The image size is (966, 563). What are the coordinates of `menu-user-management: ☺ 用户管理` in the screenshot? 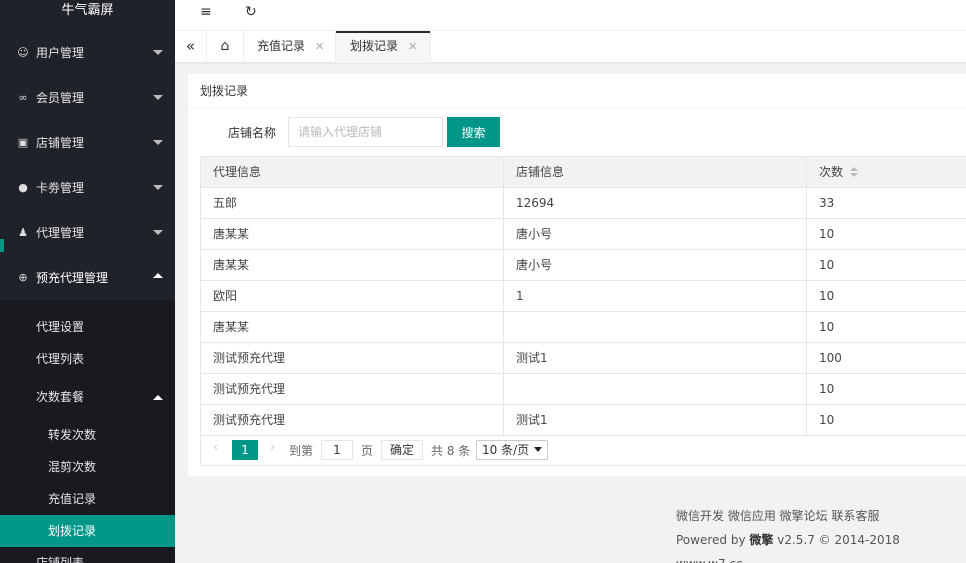 It's located at (87, 52).